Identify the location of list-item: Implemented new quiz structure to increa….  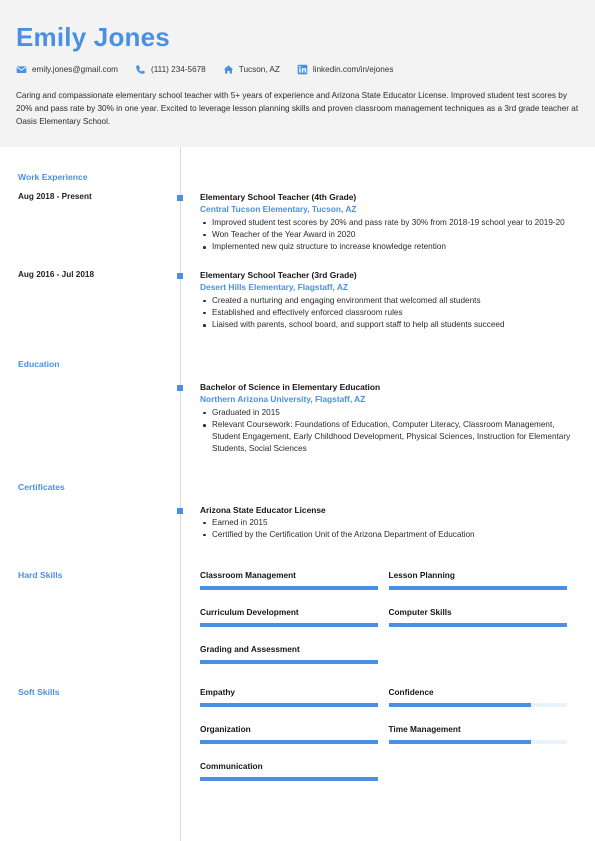
(388, 247).